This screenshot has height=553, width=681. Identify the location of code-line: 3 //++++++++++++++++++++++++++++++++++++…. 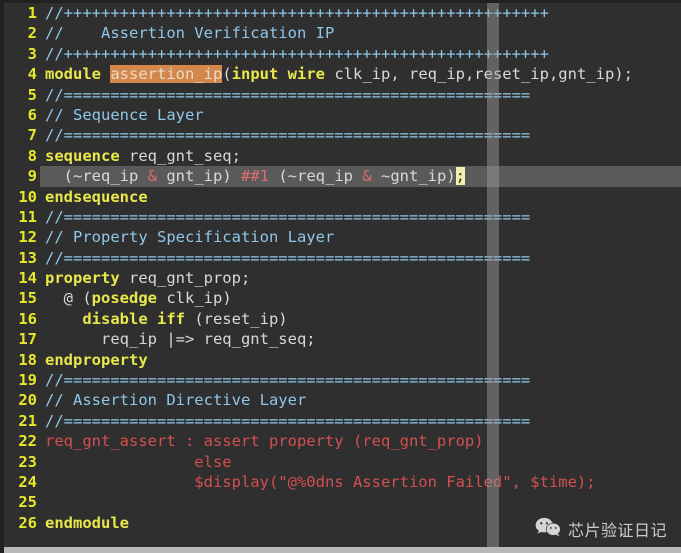
(342, 54).